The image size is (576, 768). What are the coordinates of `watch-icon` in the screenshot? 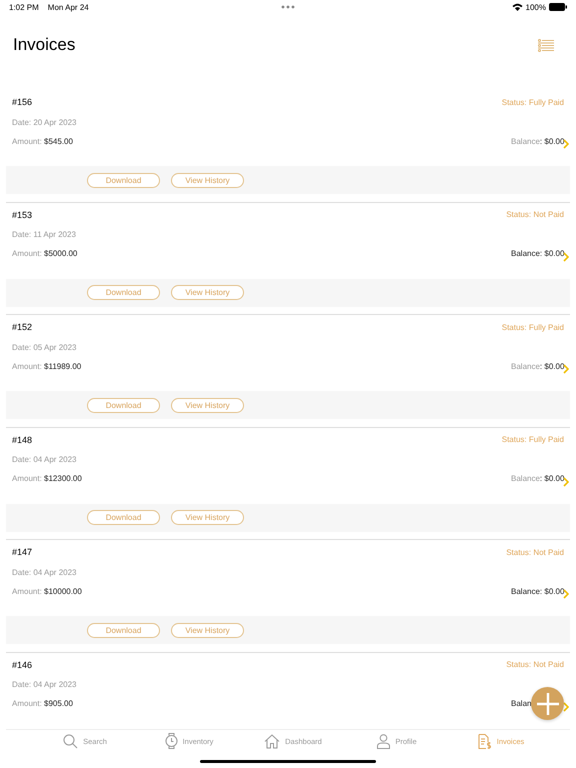 It's located at (171, 741).